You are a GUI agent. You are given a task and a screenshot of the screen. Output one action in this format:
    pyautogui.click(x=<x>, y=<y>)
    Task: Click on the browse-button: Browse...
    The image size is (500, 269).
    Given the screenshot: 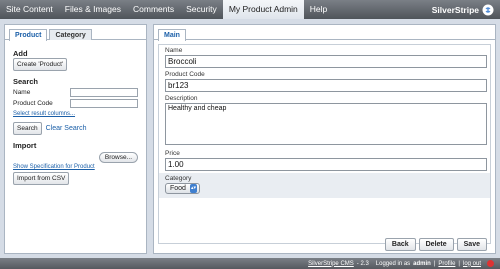 What is the action you would take?
    pyautogui.click(x=118, y=157)
    